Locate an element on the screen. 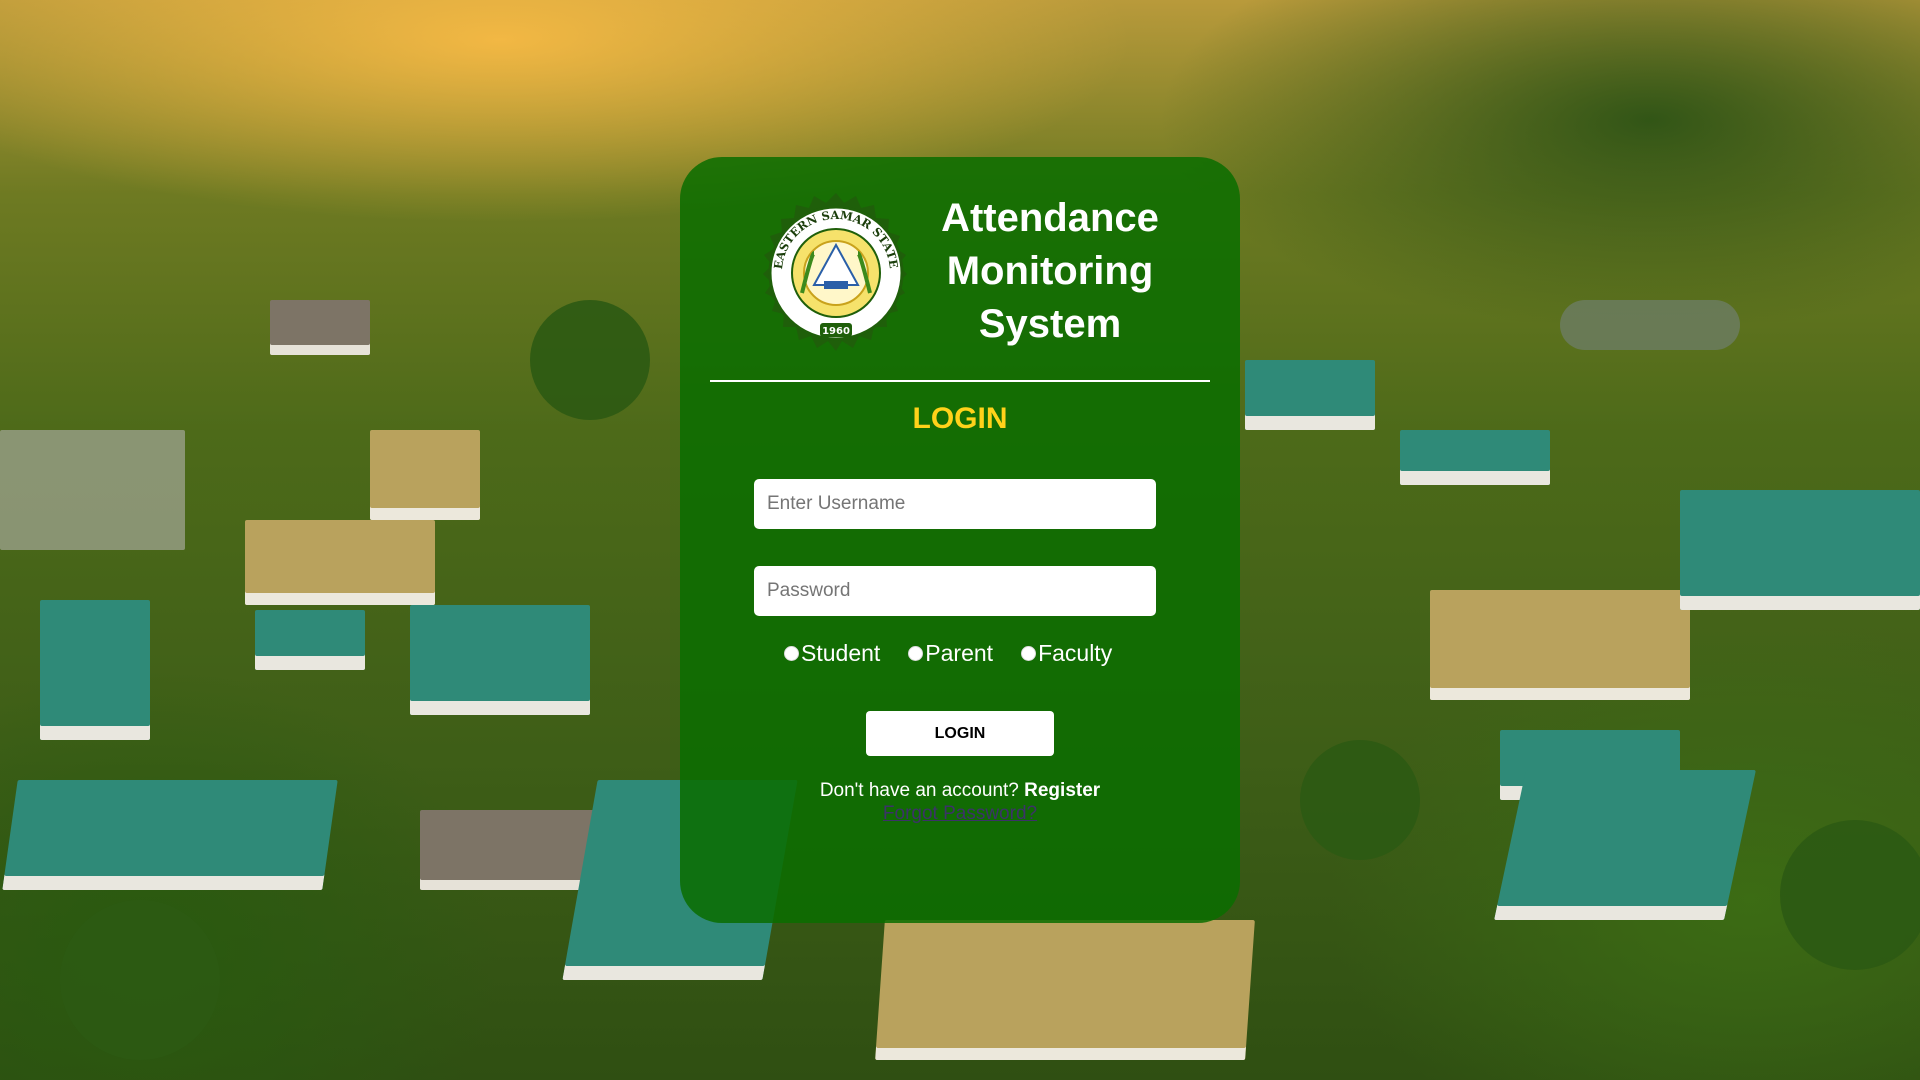 This screenshot has width=1920, height=1080. login-heading: LOGIN is located at coordinates (960, 418).